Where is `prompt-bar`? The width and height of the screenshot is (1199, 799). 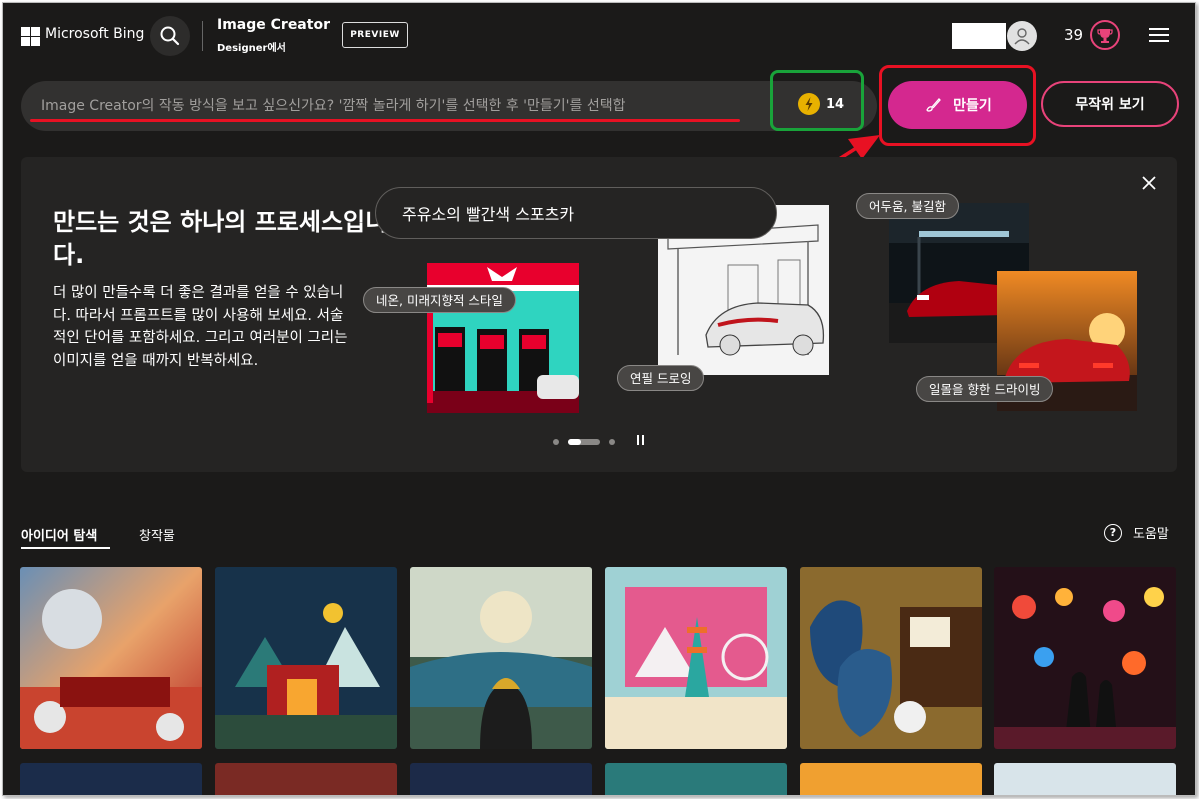 prompt-bar is located at coordinates (449, 106).